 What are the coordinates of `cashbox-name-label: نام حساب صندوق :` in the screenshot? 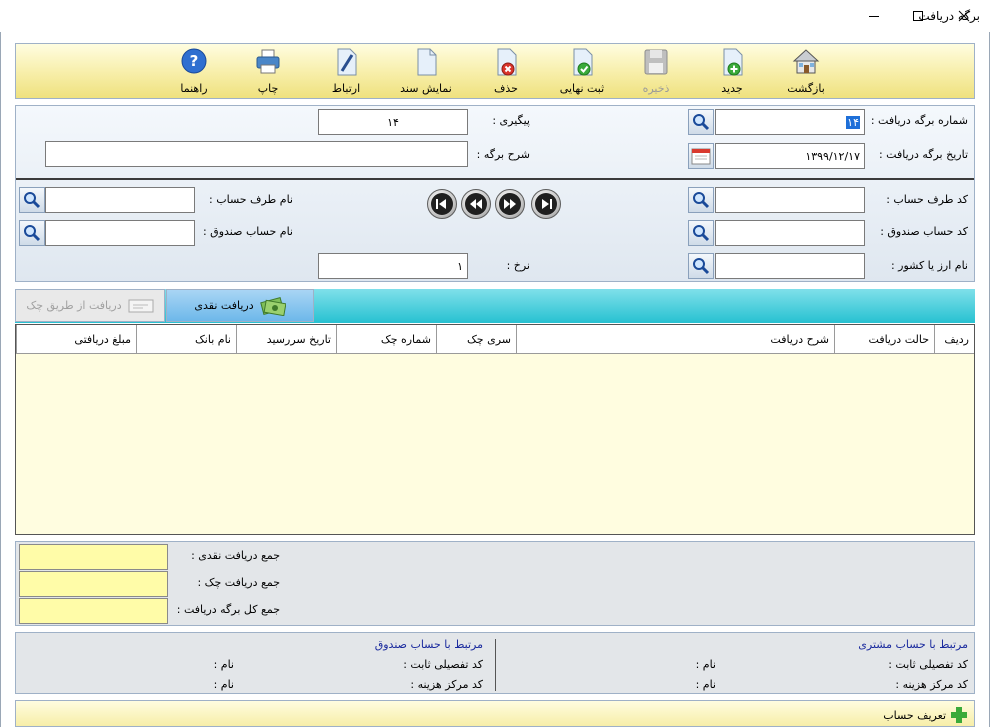 It's located at (247, 231).